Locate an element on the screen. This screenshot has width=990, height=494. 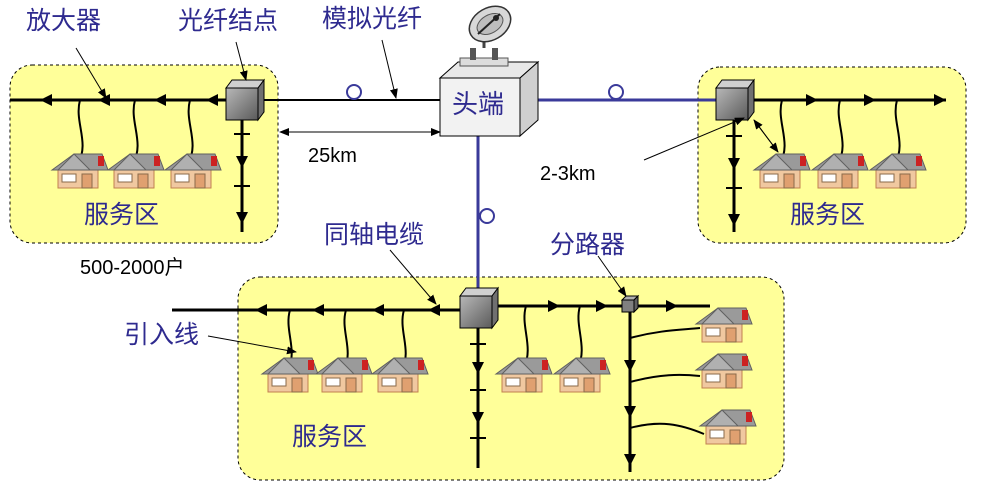
pointer-analog-fiber is located at coordinates (389, 69).